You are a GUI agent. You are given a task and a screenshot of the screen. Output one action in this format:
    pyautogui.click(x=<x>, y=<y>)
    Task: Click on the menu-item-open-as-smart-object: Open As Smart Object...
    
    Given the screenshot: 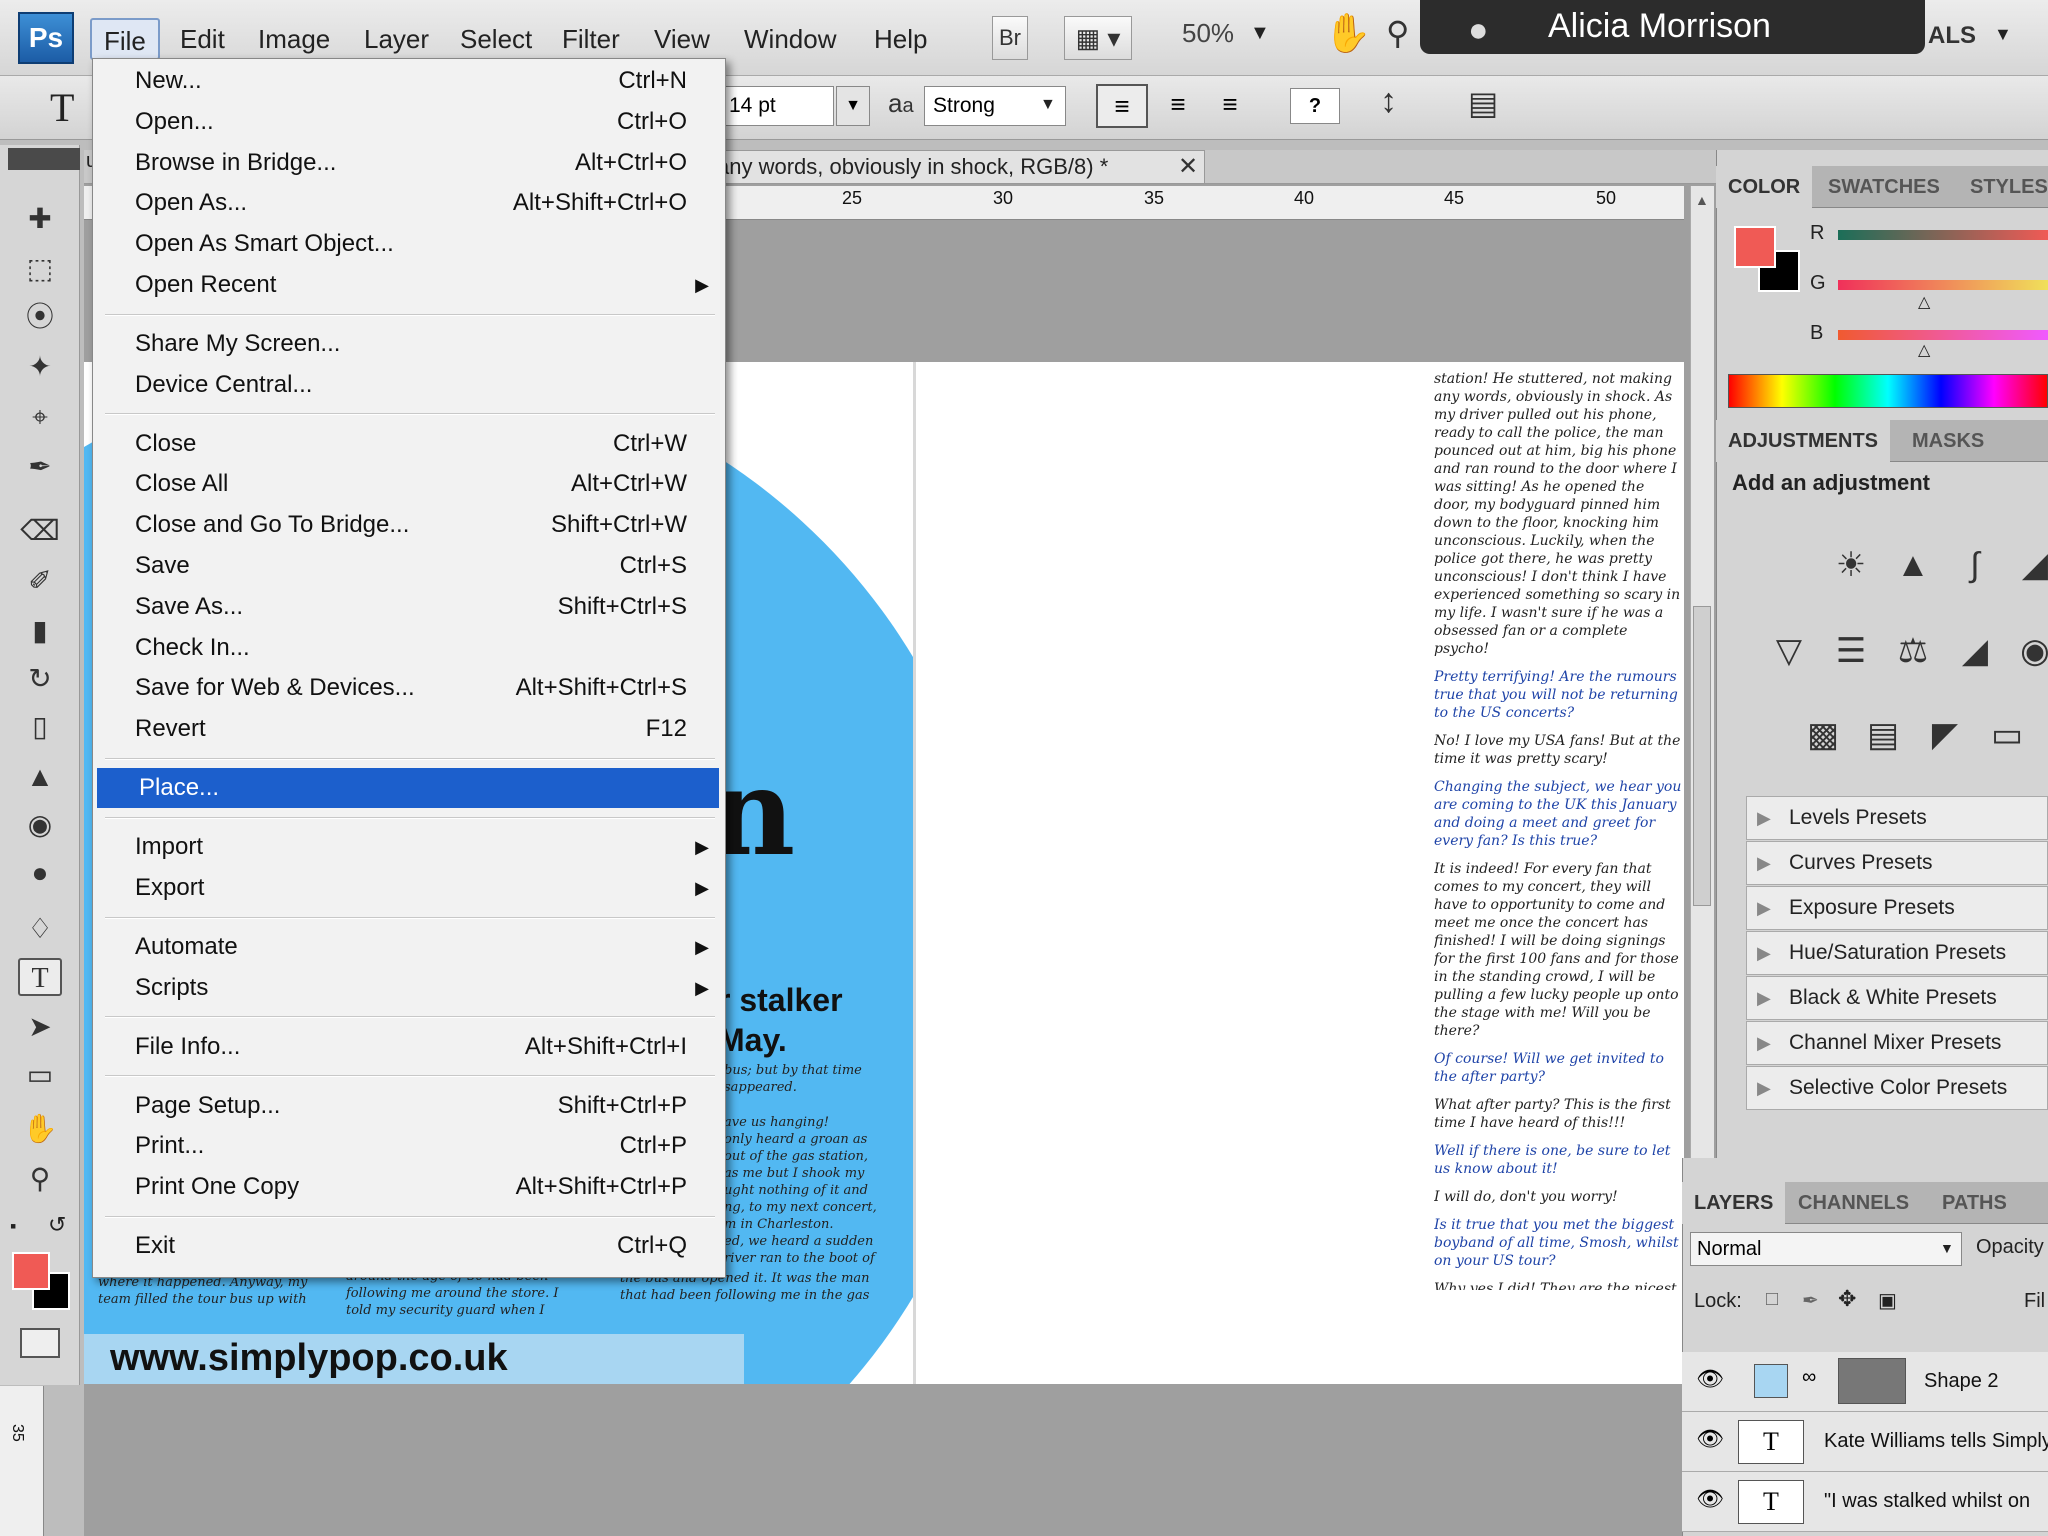 What is the action you would take?
    pyautogui.click(x=409, y=244)
    